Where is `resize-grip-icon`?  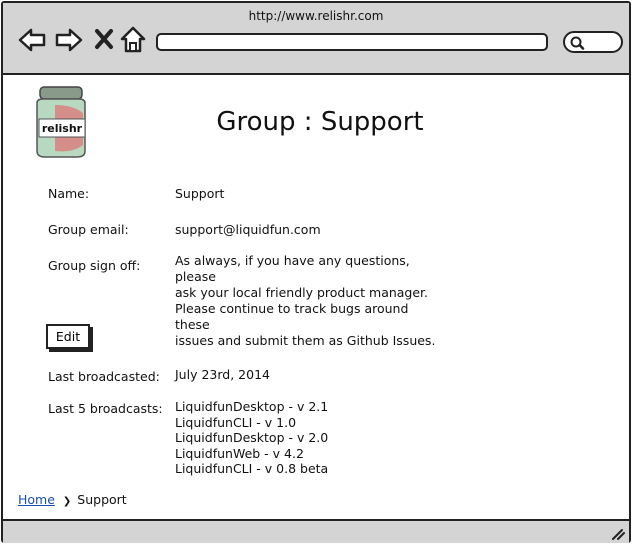 resize-grip-icon is located at coordinates (618, 534).